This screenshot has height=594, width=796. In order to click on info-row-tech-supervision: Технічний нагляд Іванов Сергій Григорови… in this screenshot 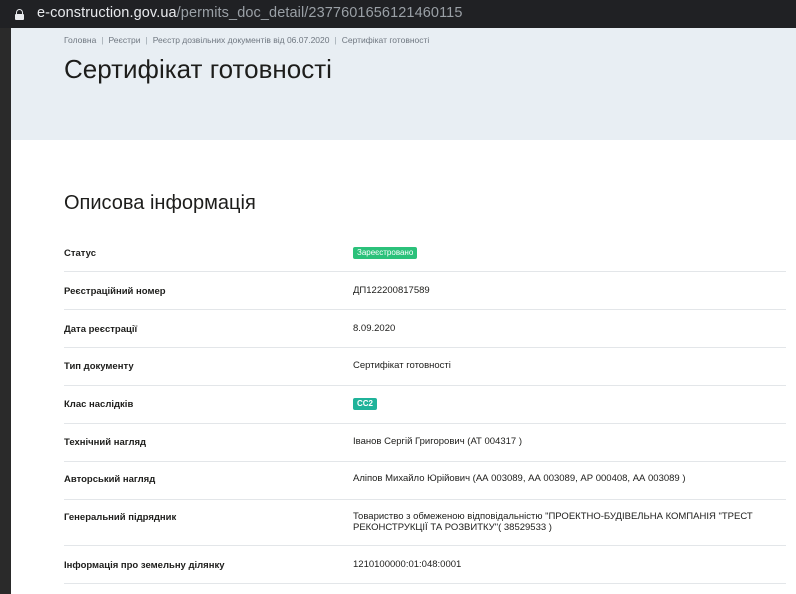, I will do `click(425, 443)`.